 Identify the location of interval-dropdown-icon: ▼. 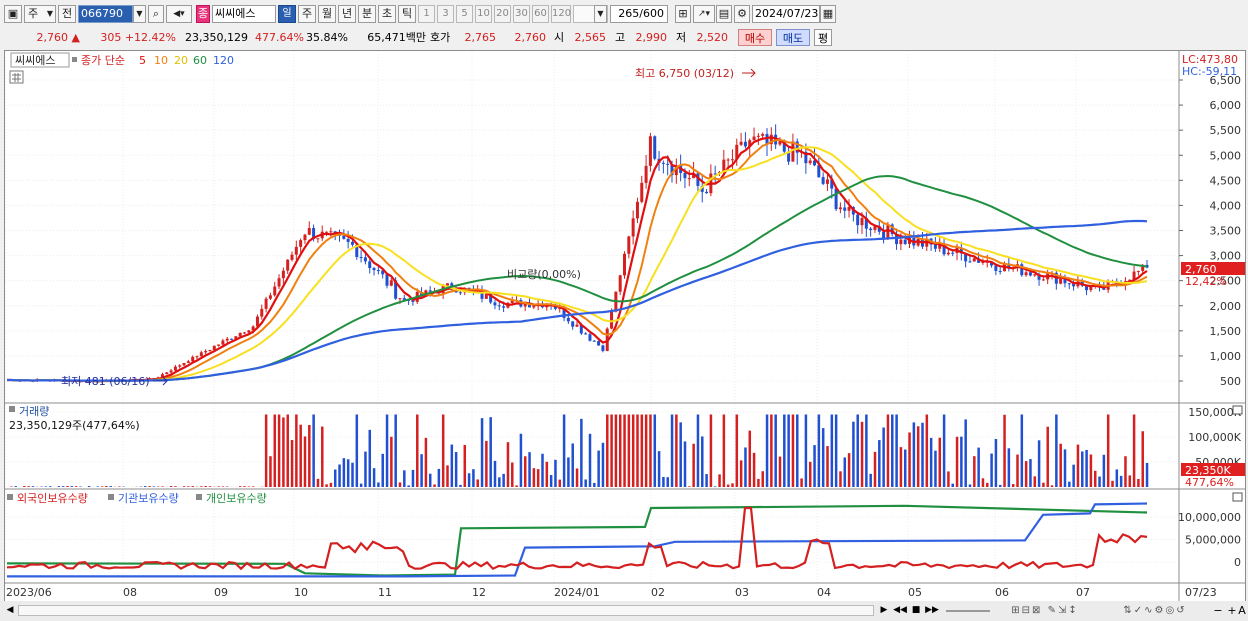
(600, 14).